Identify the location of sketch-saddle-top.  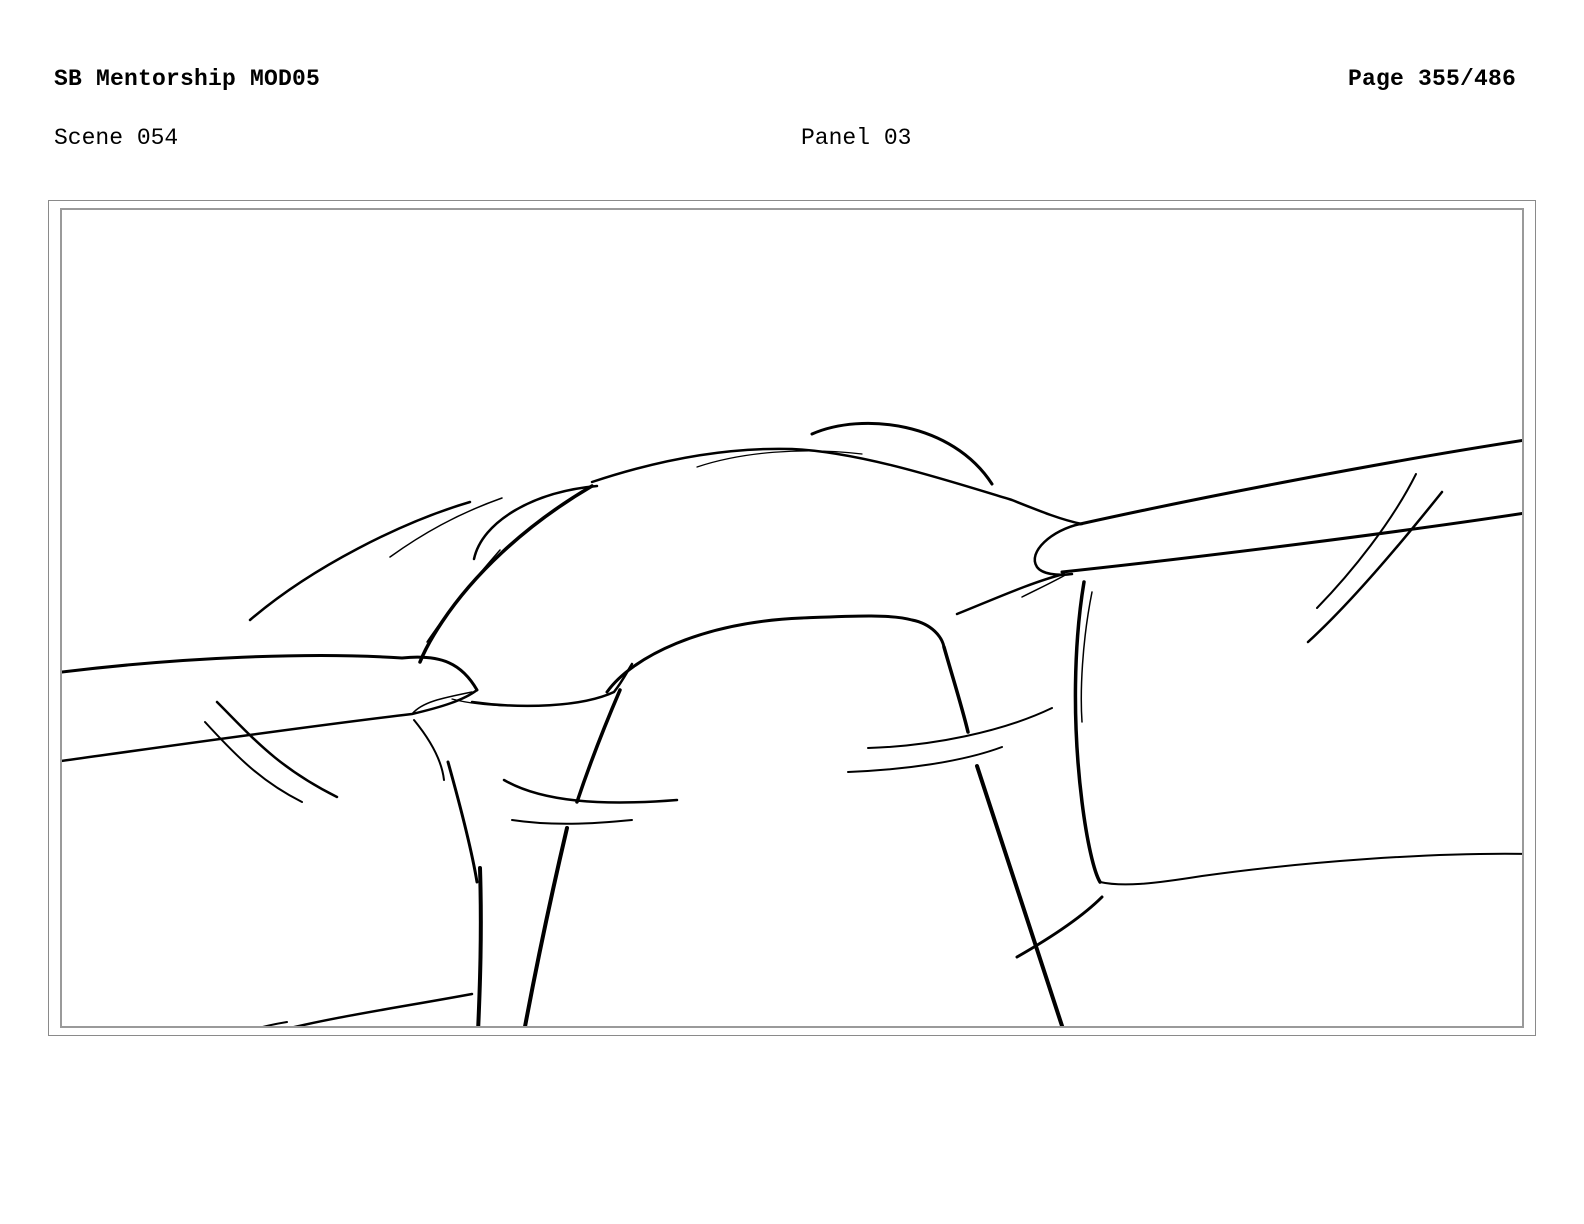
(775, 654).